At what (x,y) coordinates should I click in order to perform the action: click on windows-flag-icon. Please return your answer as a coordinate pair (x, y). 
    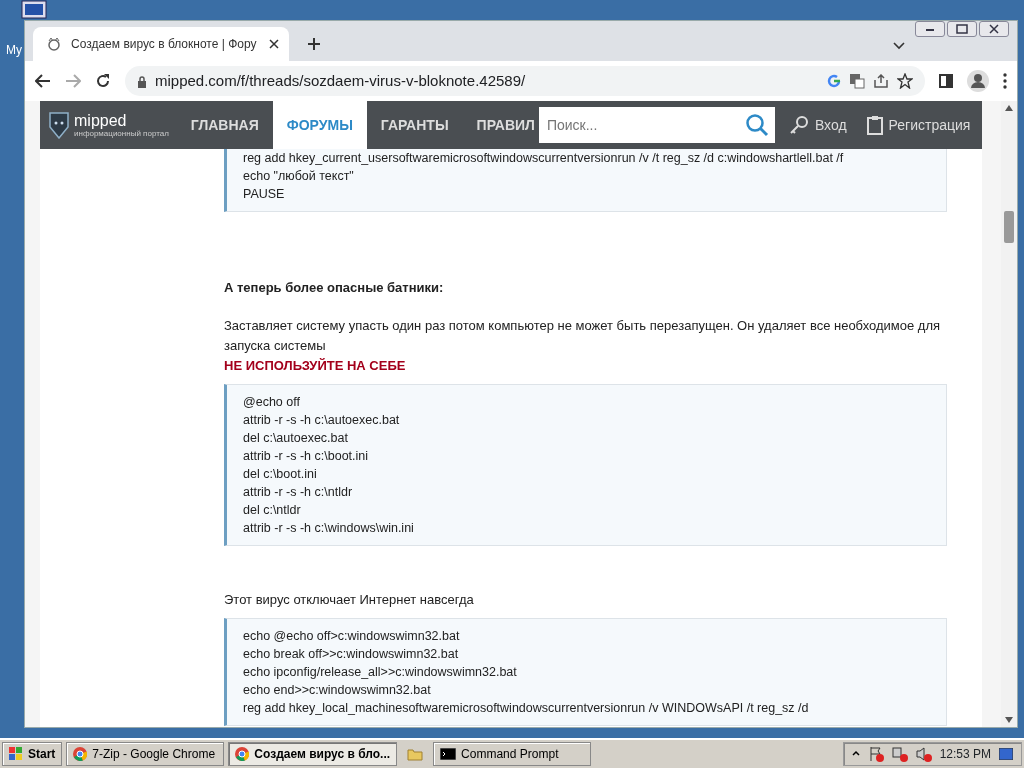
    Looking at the image, I should click on (16, 754).